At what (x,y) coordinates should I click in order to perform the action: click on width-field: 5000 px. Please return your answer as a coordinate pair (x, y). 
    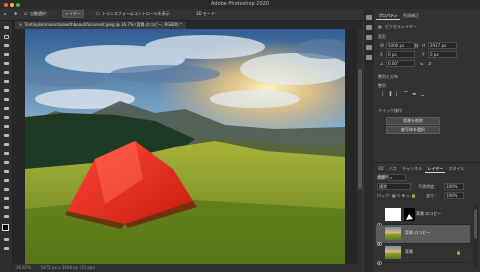
    Looking at the image, I should click on (400, 45).